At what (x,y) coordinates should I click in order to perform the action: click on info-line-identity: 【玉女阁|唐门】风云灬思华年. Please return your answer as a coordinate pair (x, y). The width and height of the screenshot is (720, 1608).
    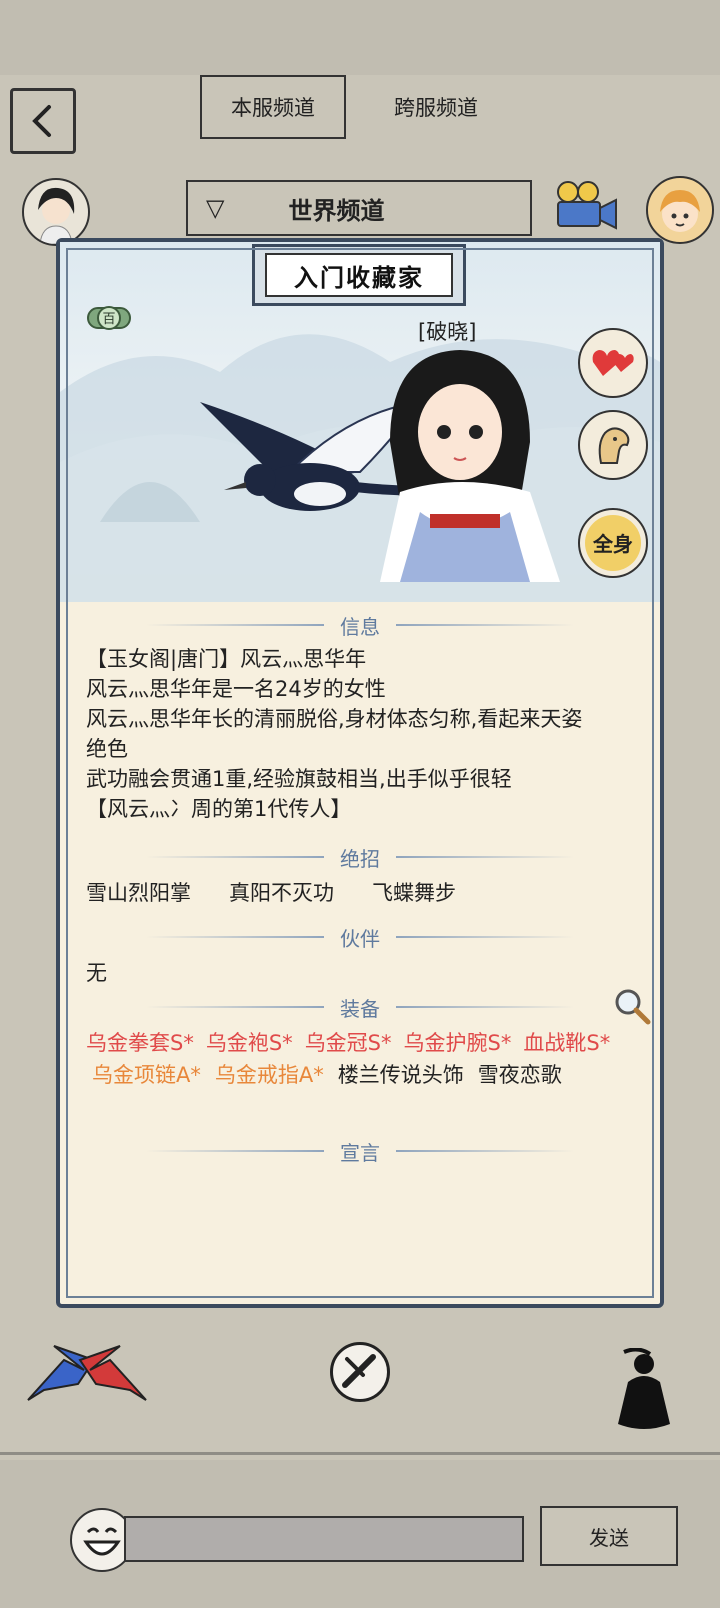
    Looking at the image, I should click on (226, 659).